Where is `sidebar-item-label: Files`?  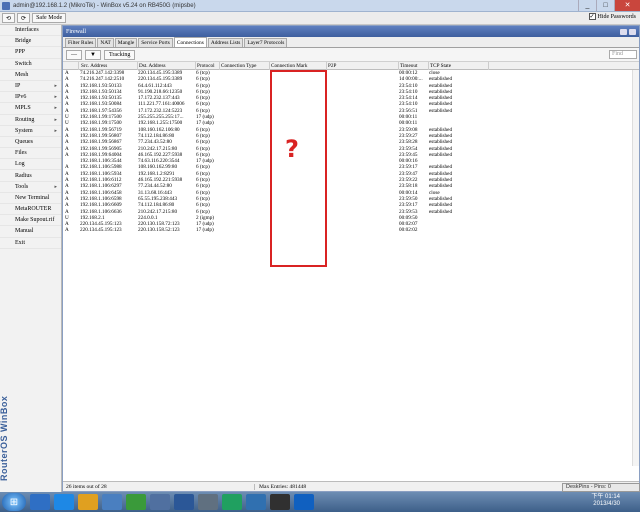 sidebar-item-label: Files is located at coordinates (21, 153).